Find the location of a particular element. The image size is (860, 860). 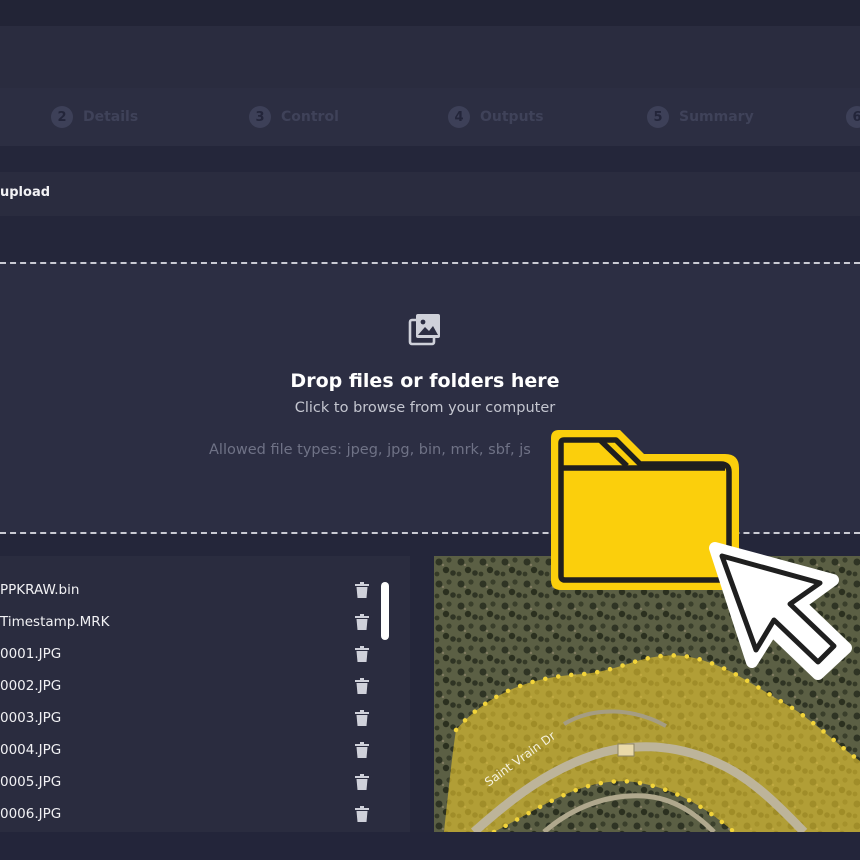

step-label: Control is located at coordinates (310, 117).